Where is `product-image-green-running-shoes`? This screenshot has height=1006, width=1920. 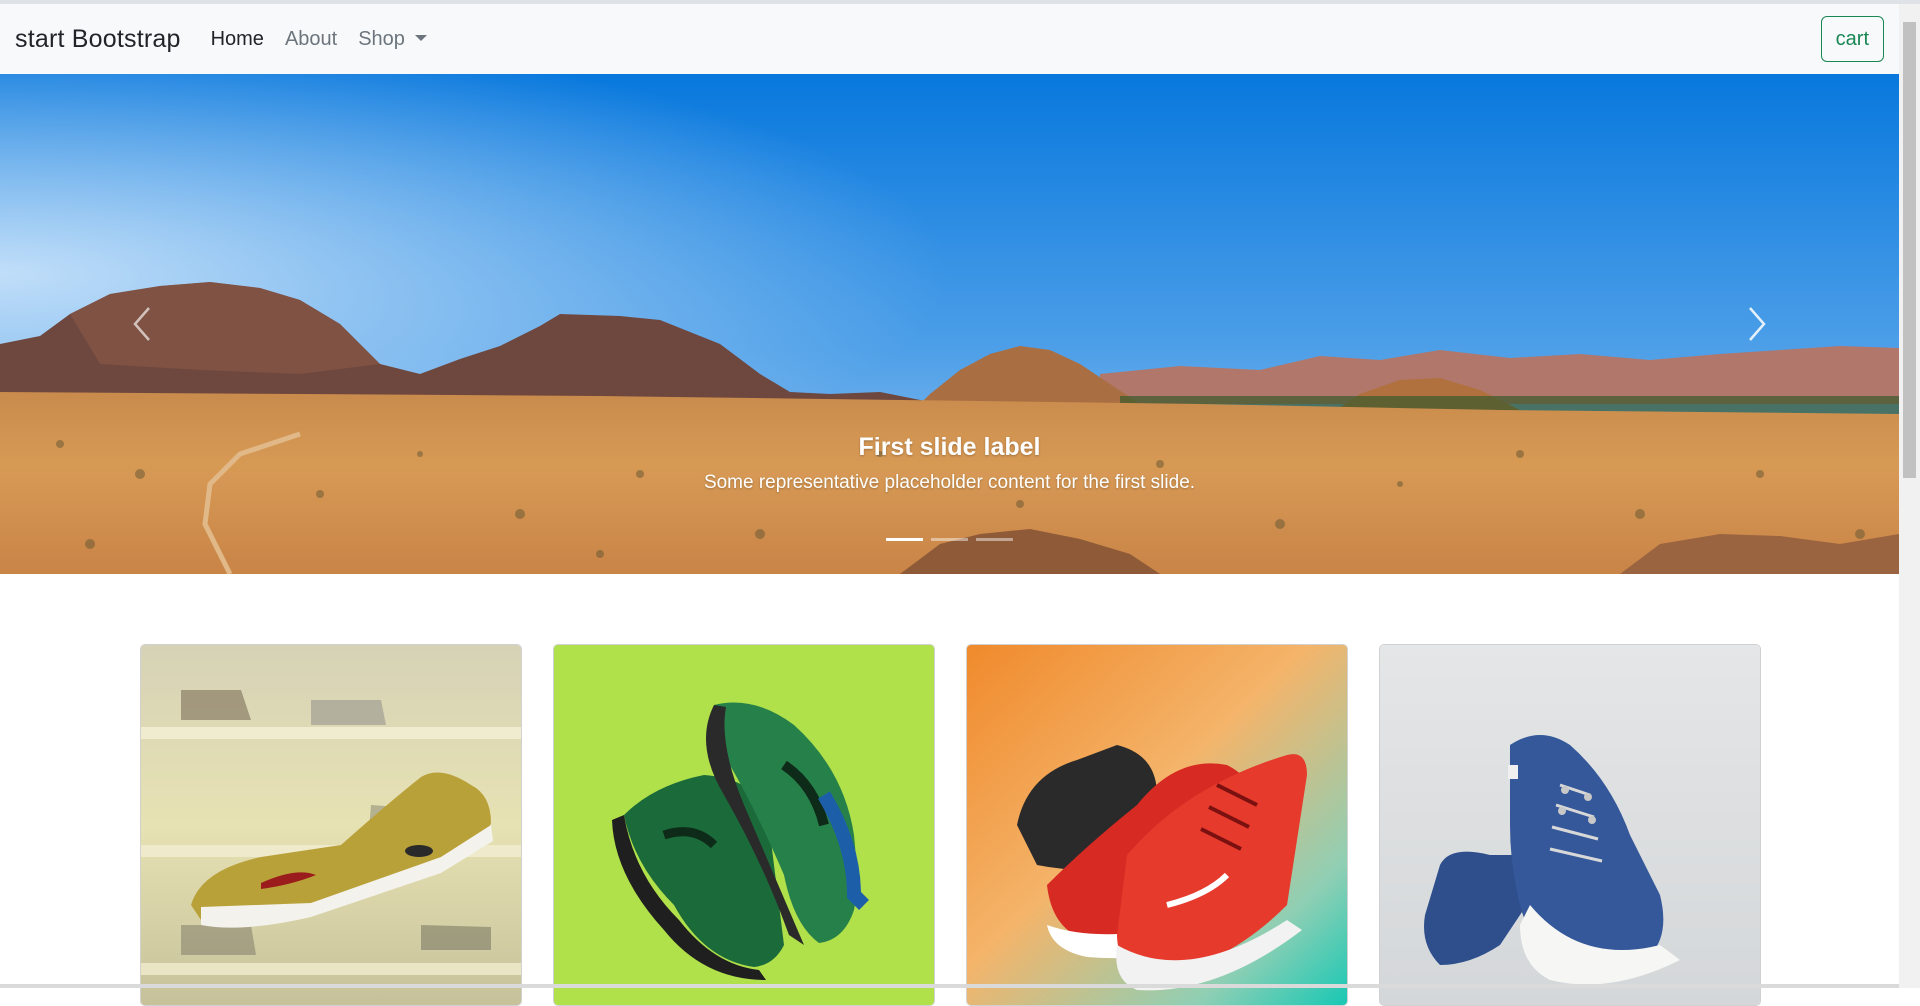 product-image-green-running-shoes is located at coordinates (744, 825).